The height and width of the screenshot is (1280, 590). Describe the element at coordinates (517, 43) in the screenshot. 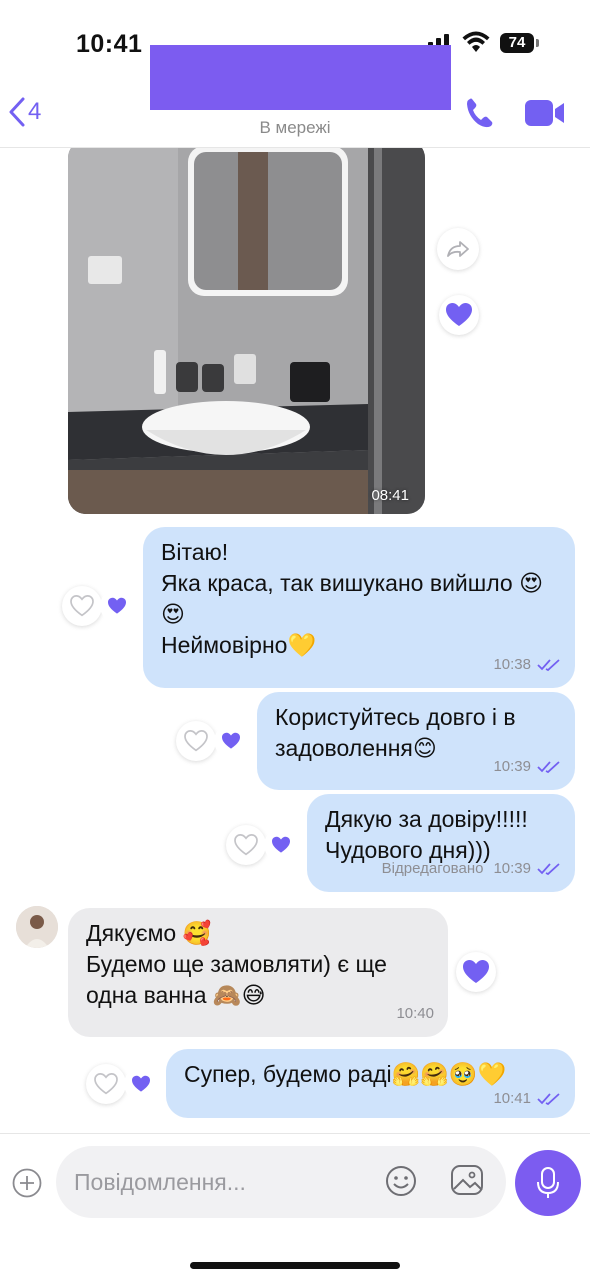

I see `battery-icon: 74` at that location.